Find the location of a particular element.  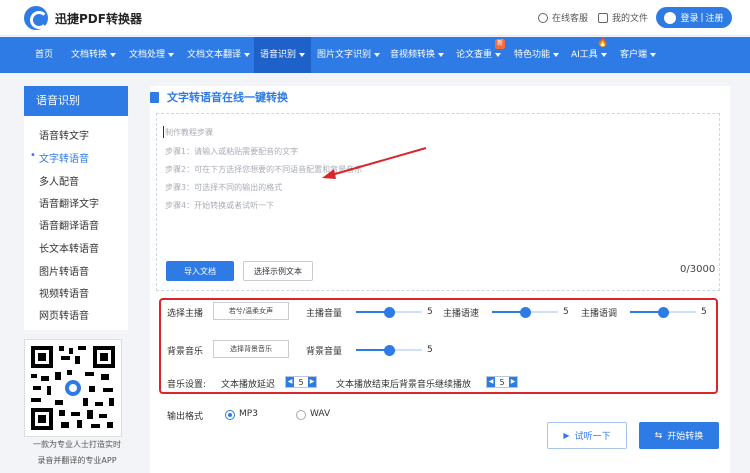

select-bgm-button: 选择背景音乐 is located at coordinates (251, 349).